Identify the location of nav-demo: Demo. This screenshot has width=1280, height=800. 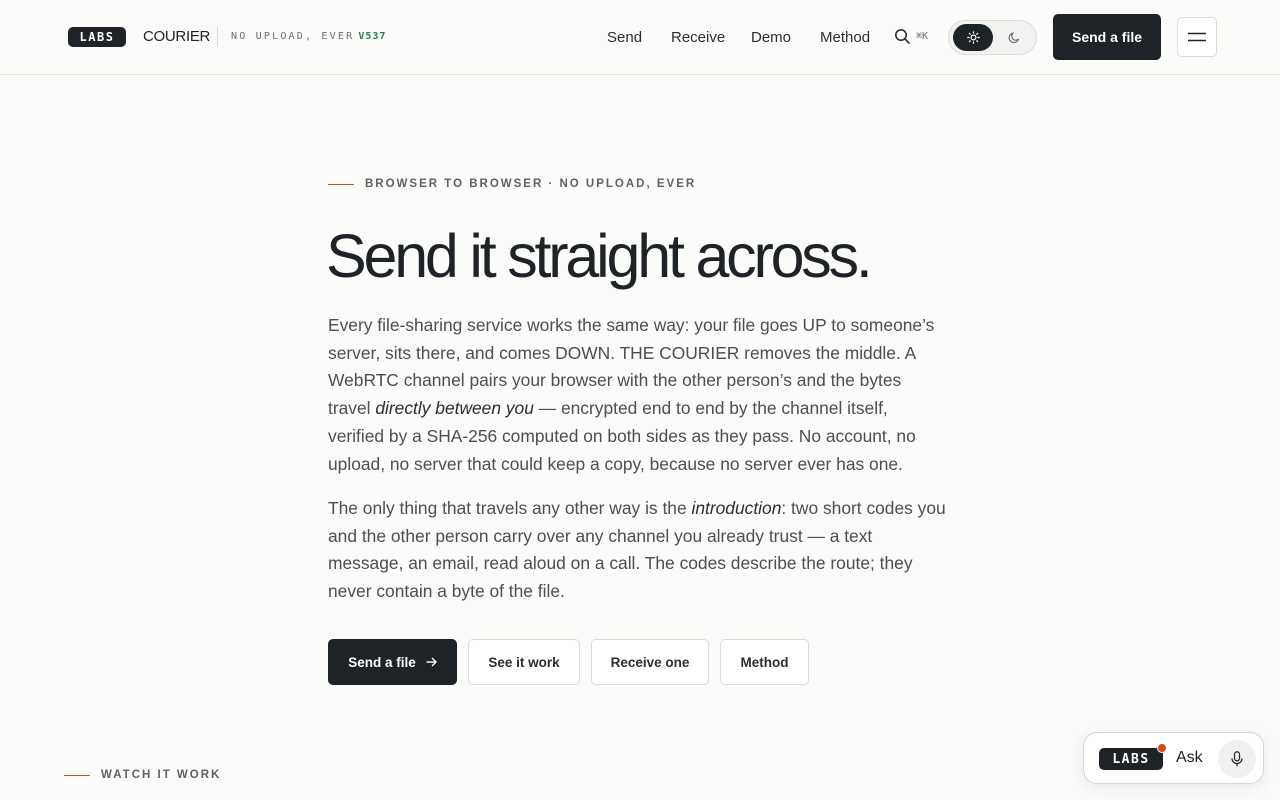
(771, 37).